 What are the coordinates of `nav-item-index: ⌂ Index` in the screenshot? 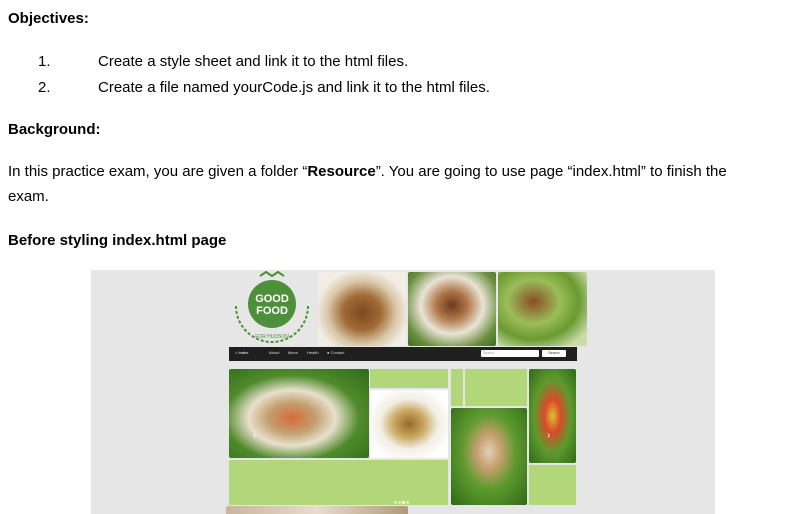 It's located at (241, 352).